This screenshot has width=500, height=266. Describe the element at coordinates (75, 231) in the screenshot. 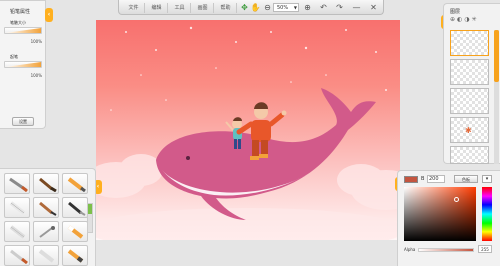

I see `crayon-icon` at that location.